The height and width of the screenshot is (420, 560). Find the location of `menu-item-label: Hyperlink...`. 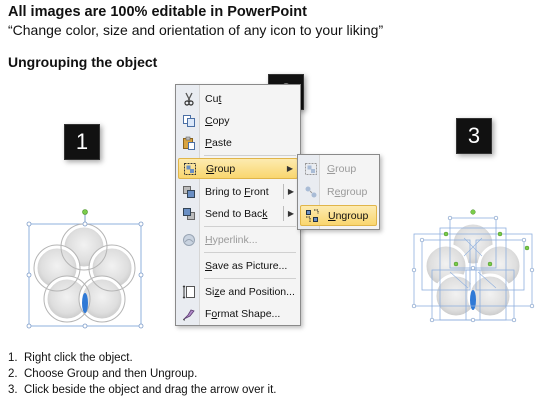

menu-item-label: Hyperlink... is located at coordinates (231, 239).